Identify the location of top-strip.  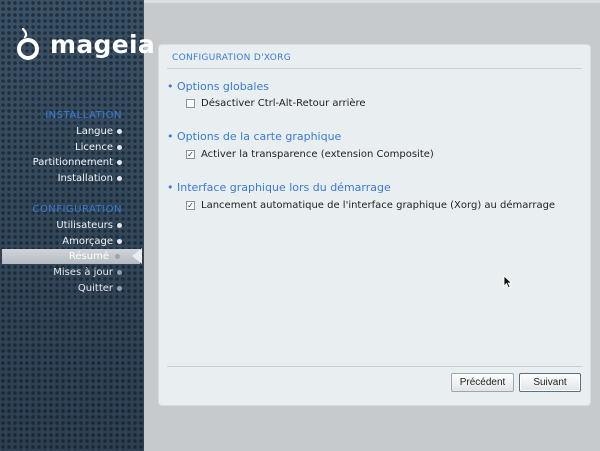
(372, 1).